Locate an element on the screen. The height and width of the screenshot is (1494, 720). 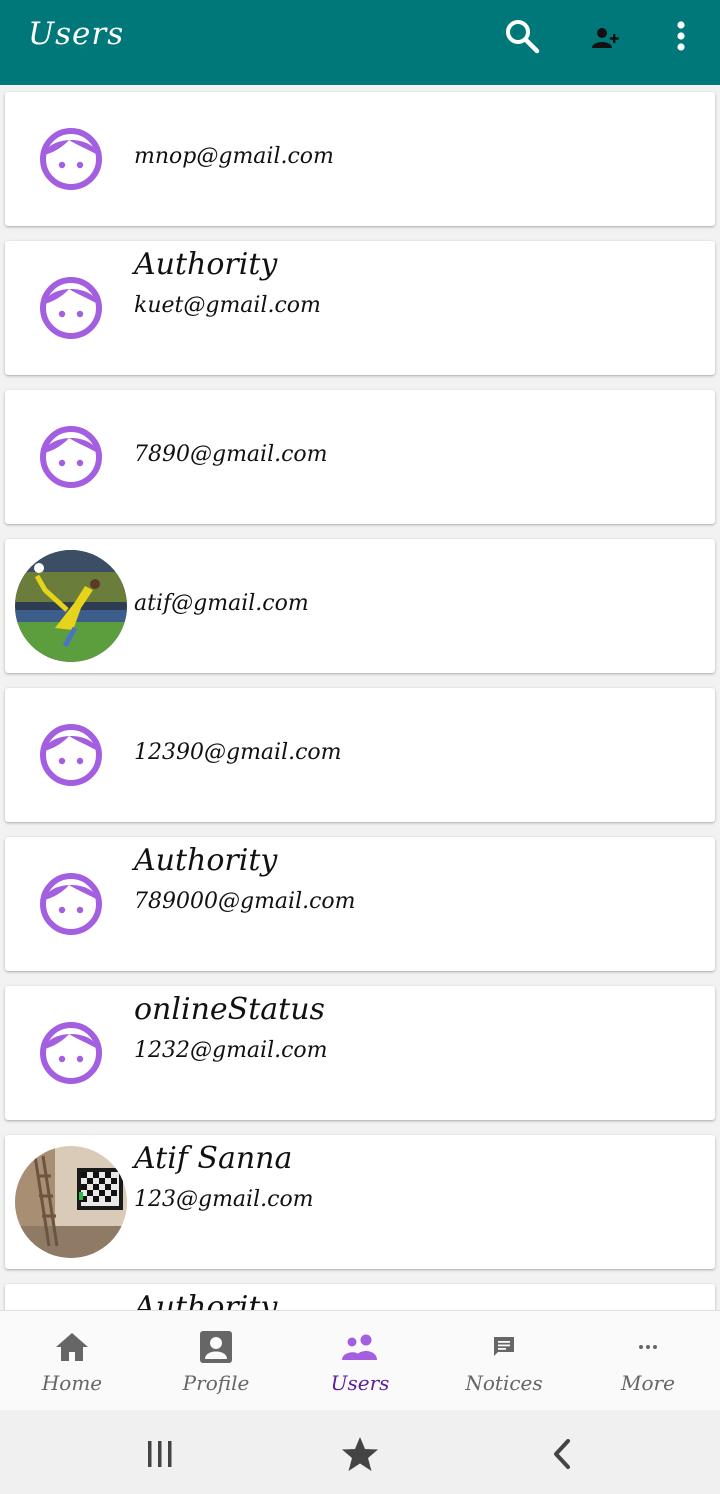
user-email: 12390@gmail.com is located at coordinates (238, 752).